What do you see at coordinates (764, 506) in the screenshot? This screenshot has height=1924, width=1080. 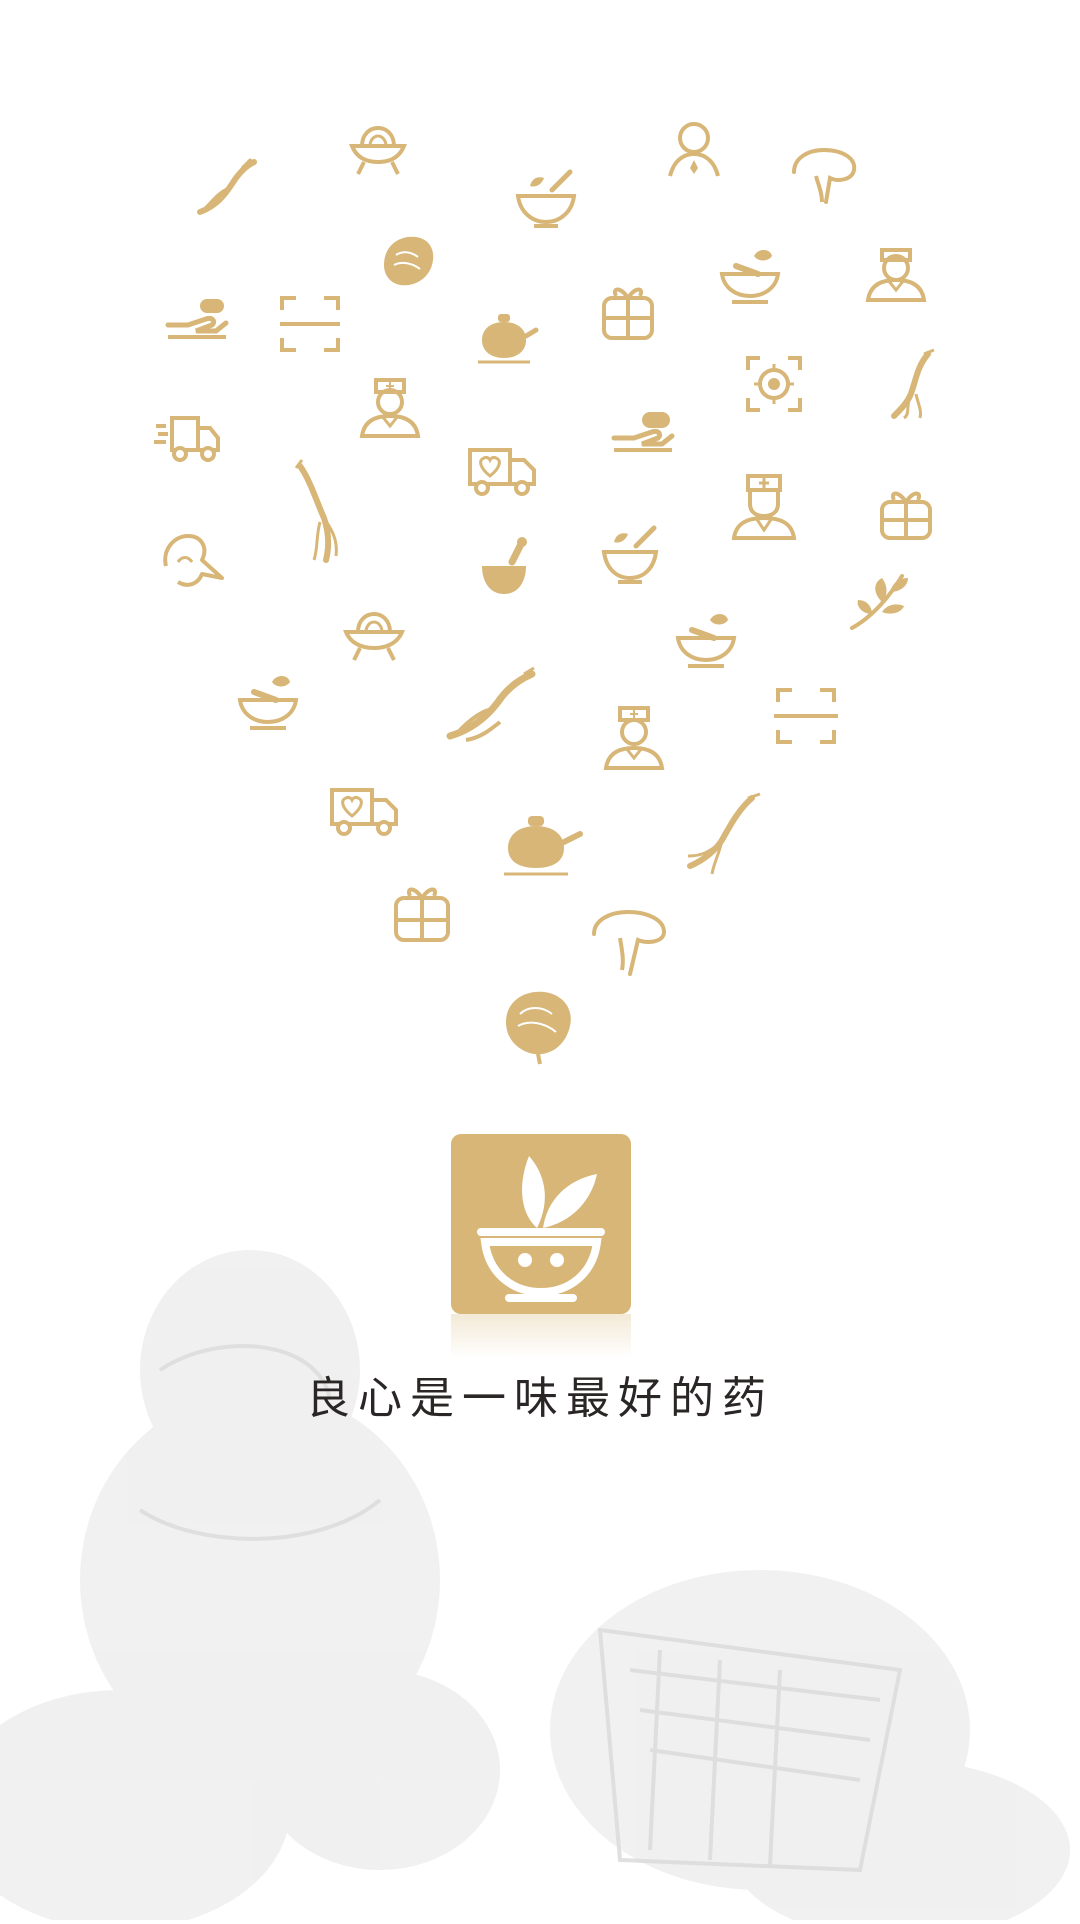 I see `nurse-icon` at bounding box center [764, 506].